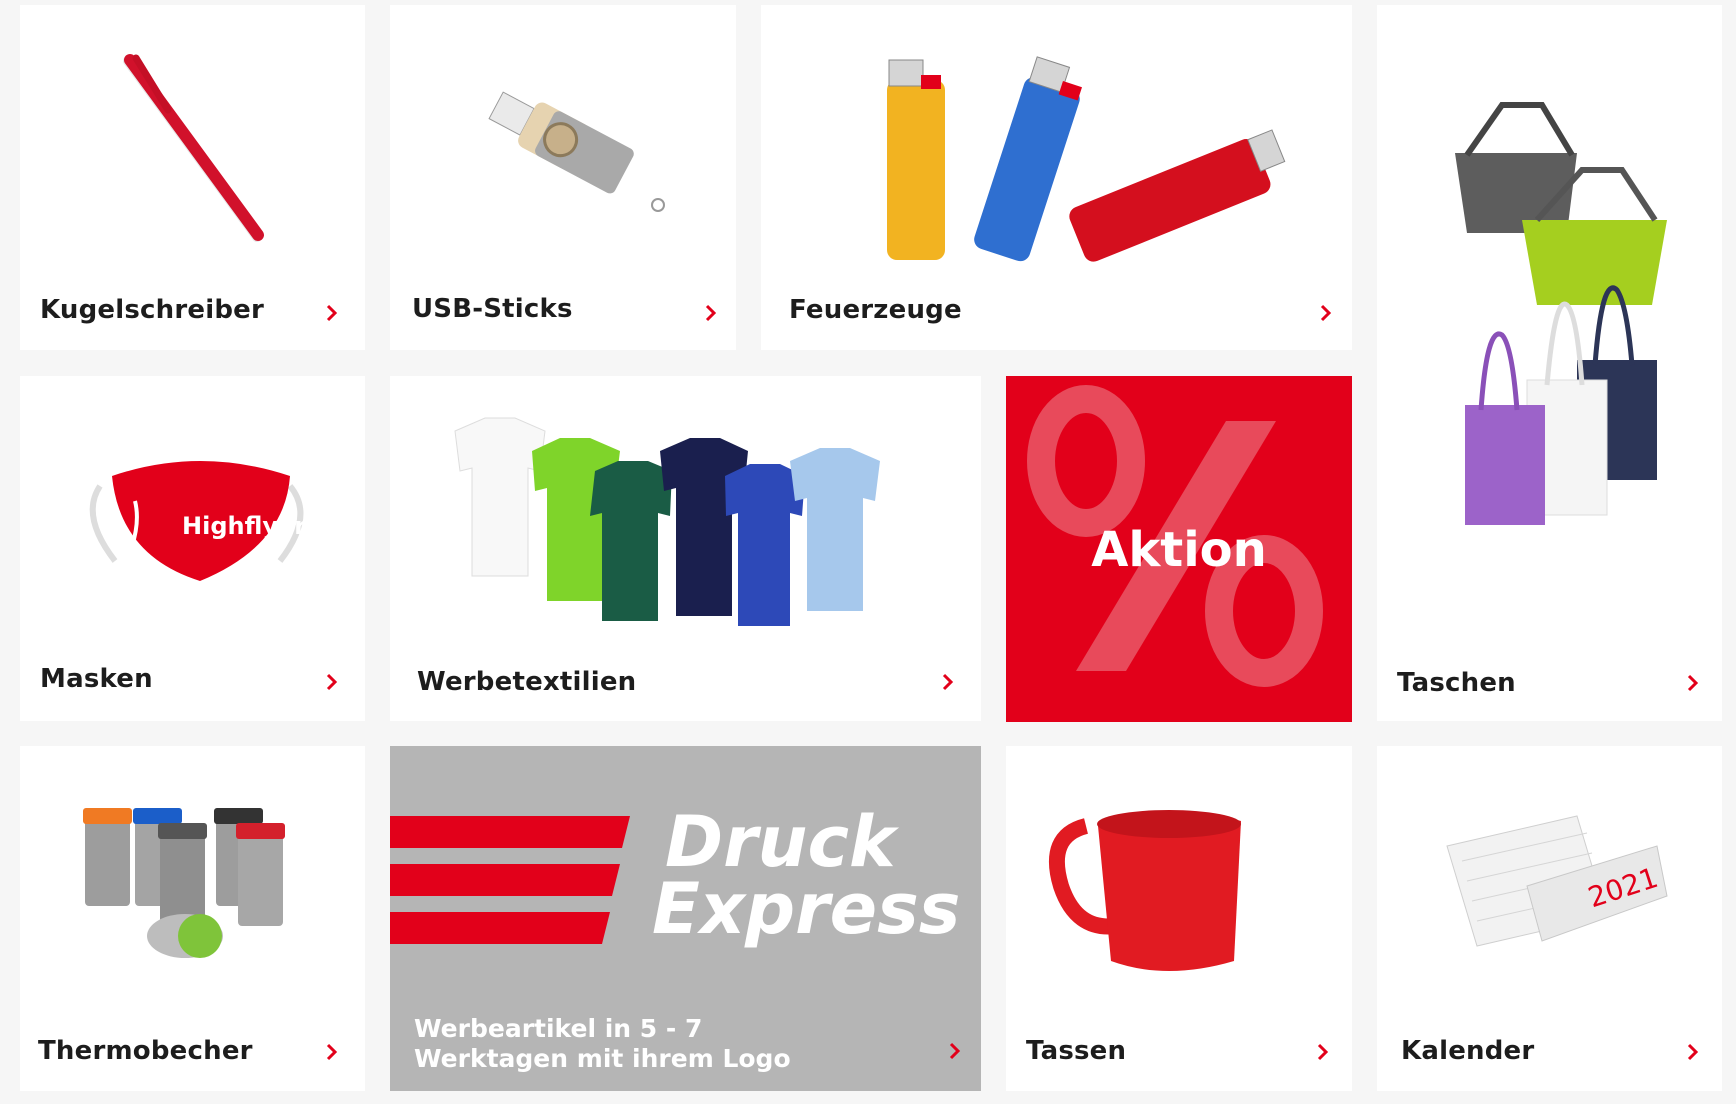  I want to click on tile-label: Taschen, so click(1456, 683).